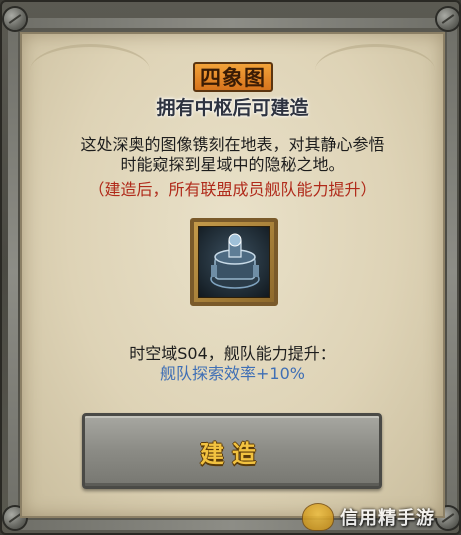 Image resolution: width=461 pixels, height=535 pixels. I want to click on building-icon-frame, so click(234, 262).